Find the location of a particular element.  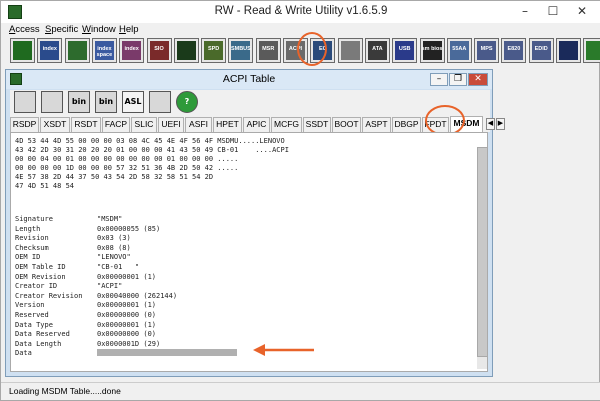

smbus-icon: SMBUS is located at coordinates (241, 50).